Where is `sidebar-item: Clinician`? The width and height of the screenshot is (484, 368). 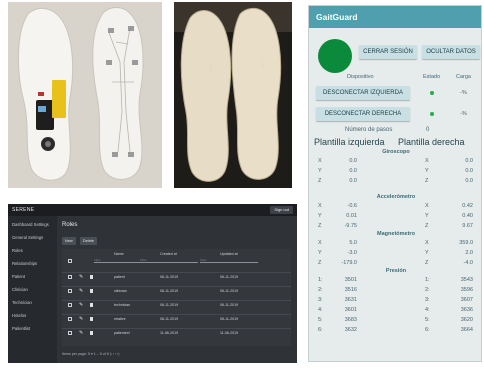
sidebar-item: Clinician is located at coordinates (20, 289).